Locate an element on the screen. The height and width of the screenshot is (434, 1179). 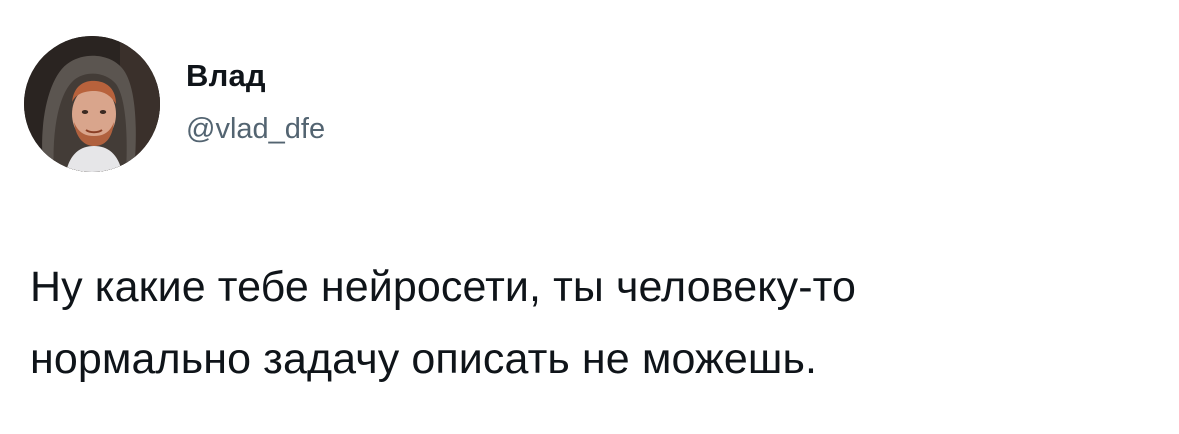
tweet-text-line: Ну какие тебе нейросети, ты человеку-то is located at coordinates (443, 287).